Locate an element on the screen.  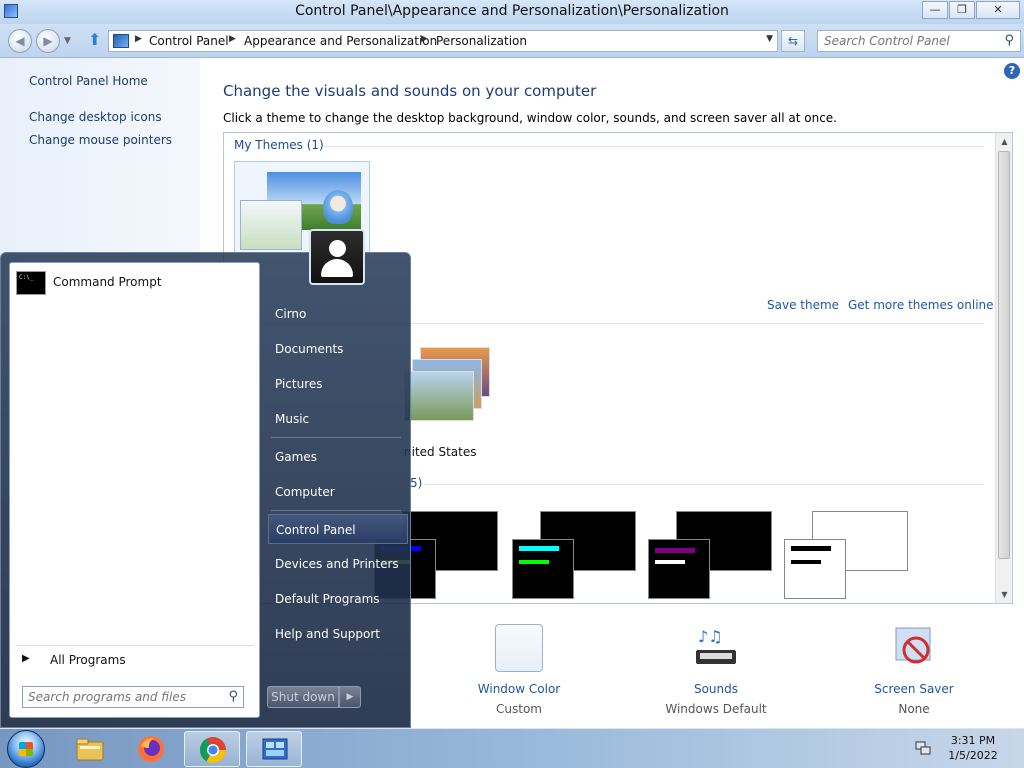
search-box: ⚲ is located at coordinates (919, 41).